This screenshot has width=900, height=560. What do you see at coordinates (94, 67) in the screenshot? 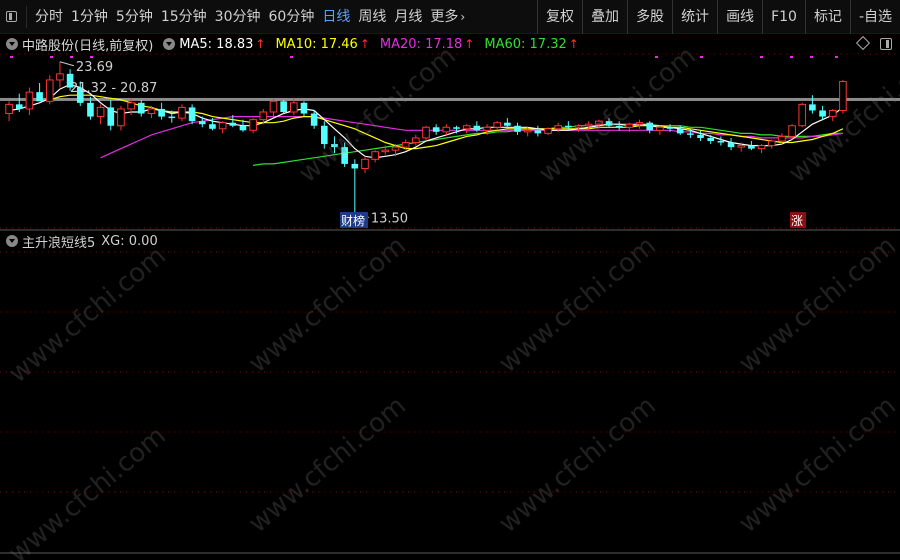
I see `high-label: 23.69` at bounding box center [94, 67].